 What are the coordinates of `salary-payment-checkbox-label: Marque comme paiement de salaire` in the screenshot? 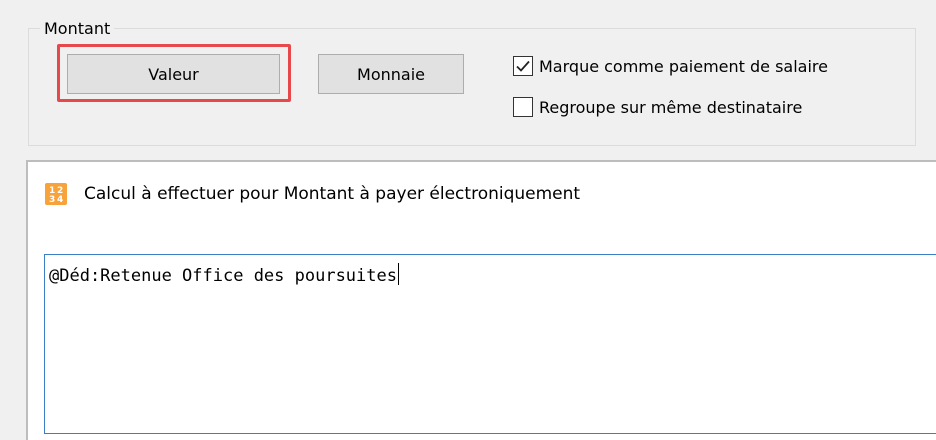 It's located at (683, 66).